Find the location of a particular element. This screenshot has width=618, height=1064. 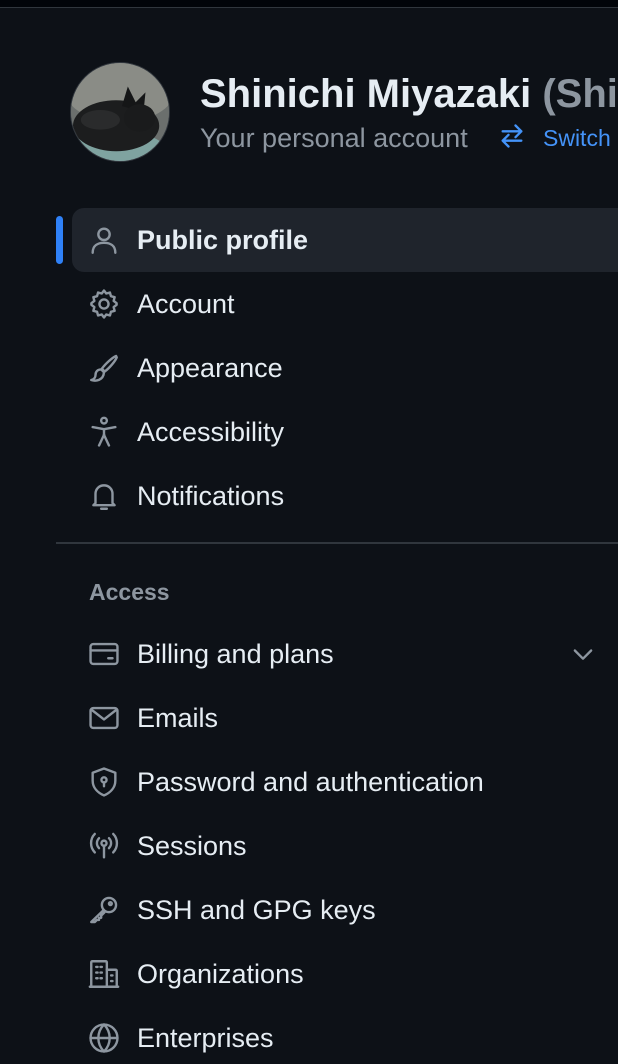

shield-lock-icon is located at coordinates (104, 782).